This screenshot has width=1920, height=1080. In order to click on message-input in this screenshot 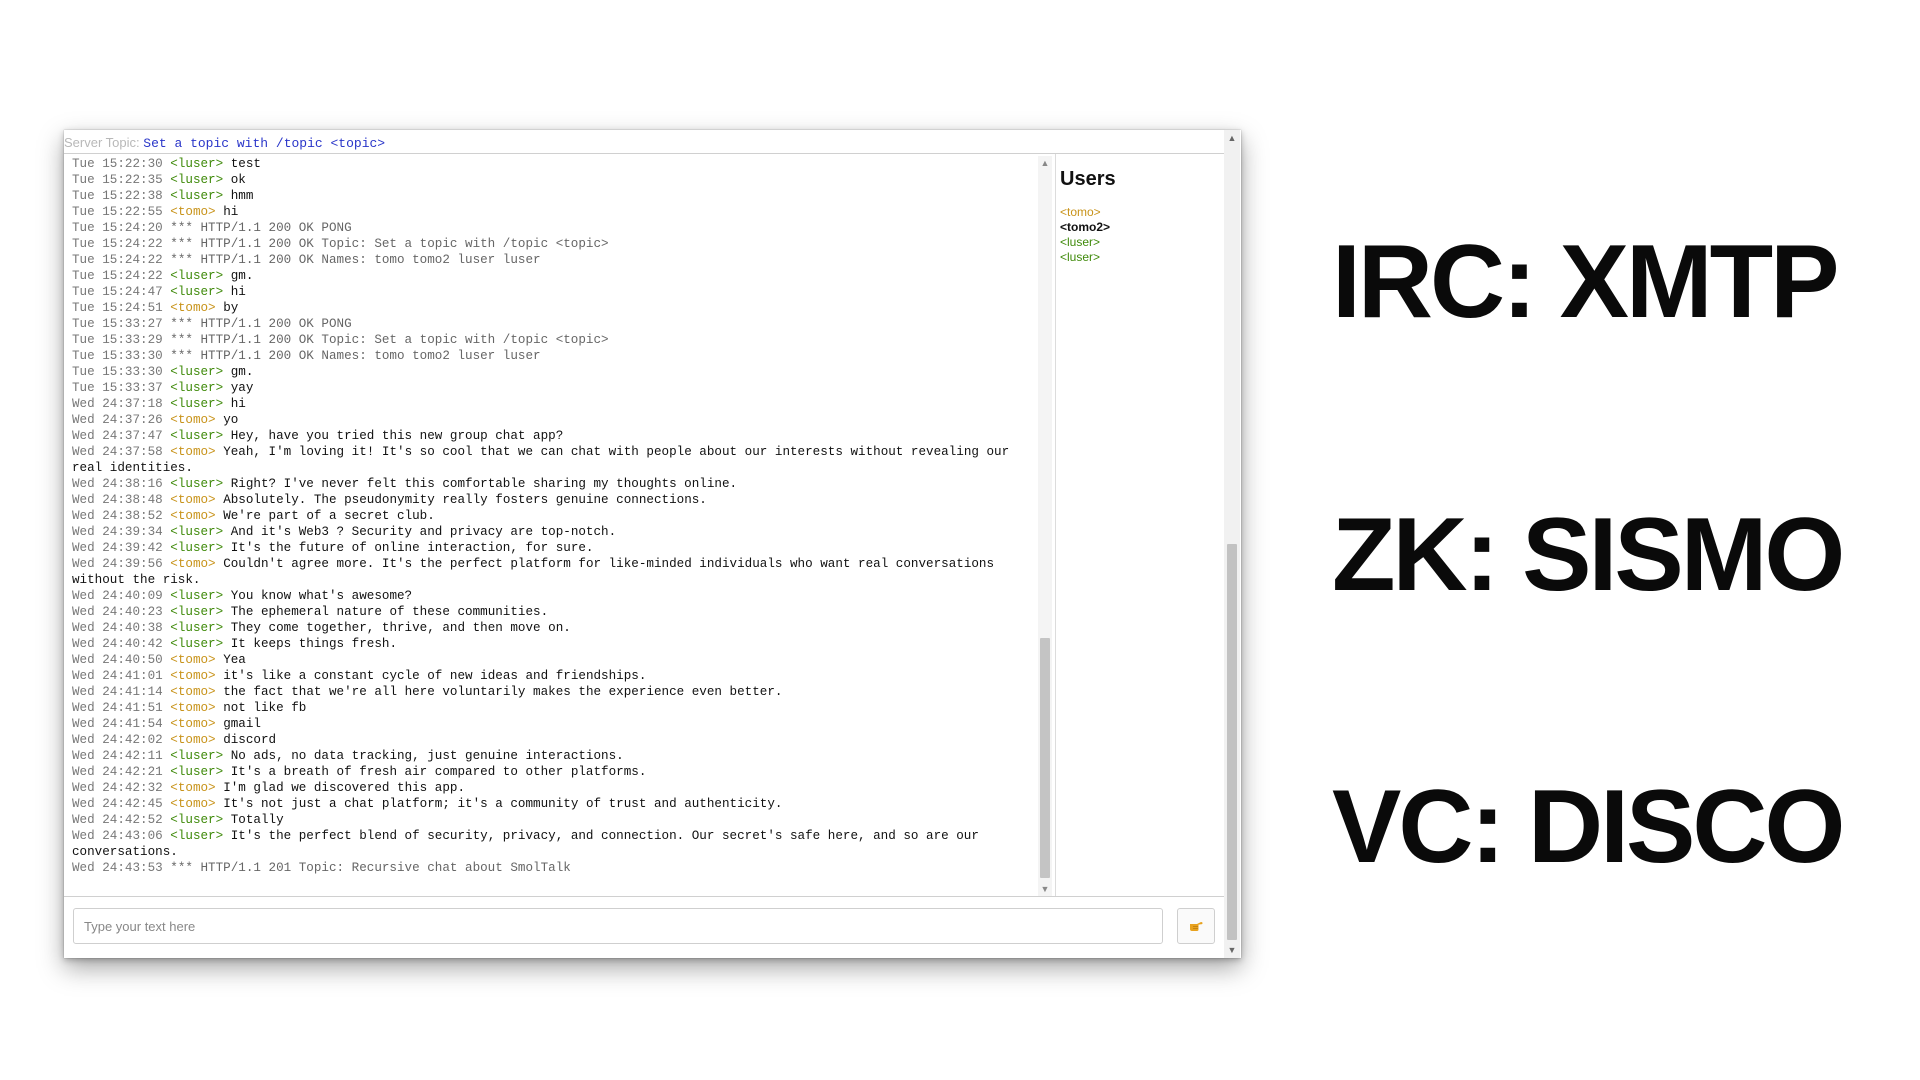, I will do `click(618, 926)`.